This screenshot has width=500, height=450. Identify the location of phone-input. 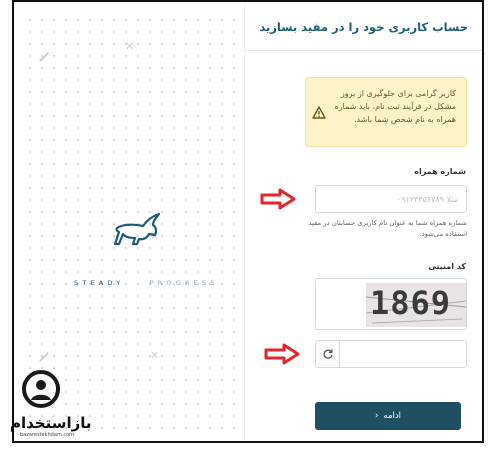
(391, 199).